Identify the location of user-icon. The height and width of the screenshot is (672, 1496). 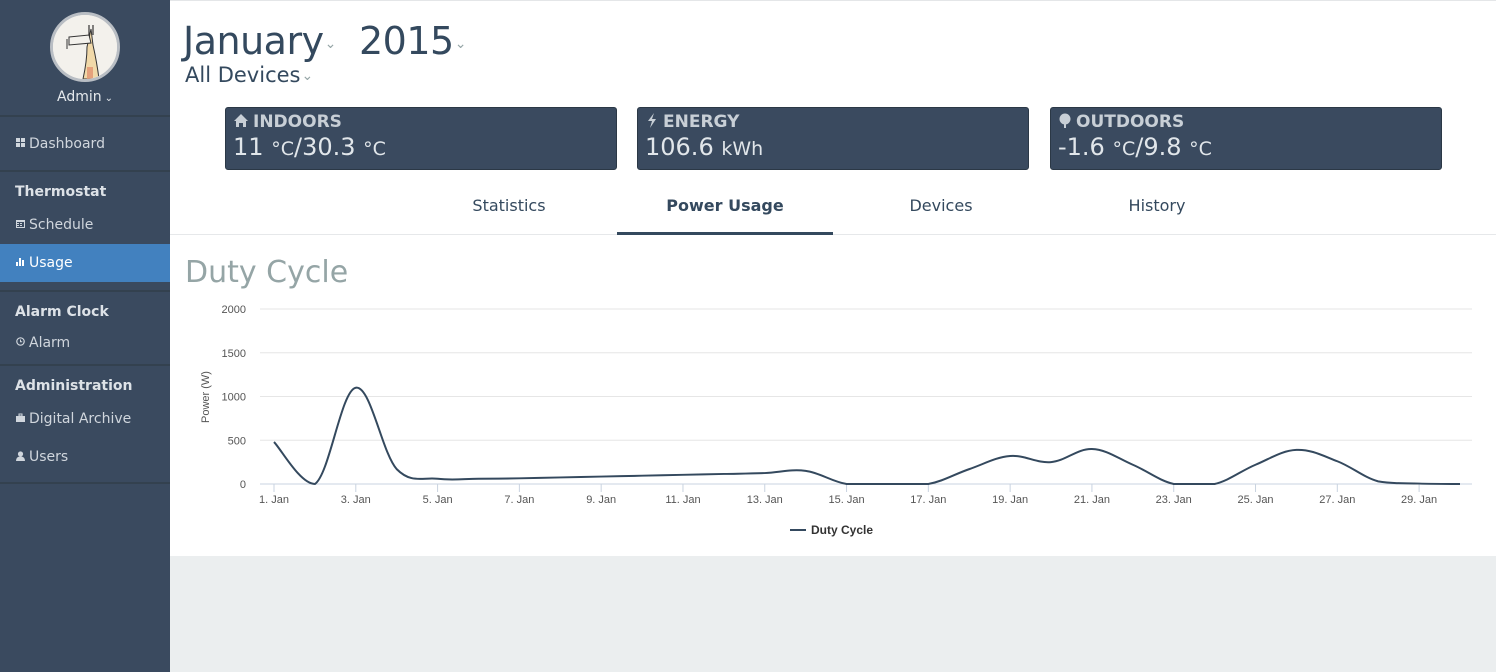
(20, 457).